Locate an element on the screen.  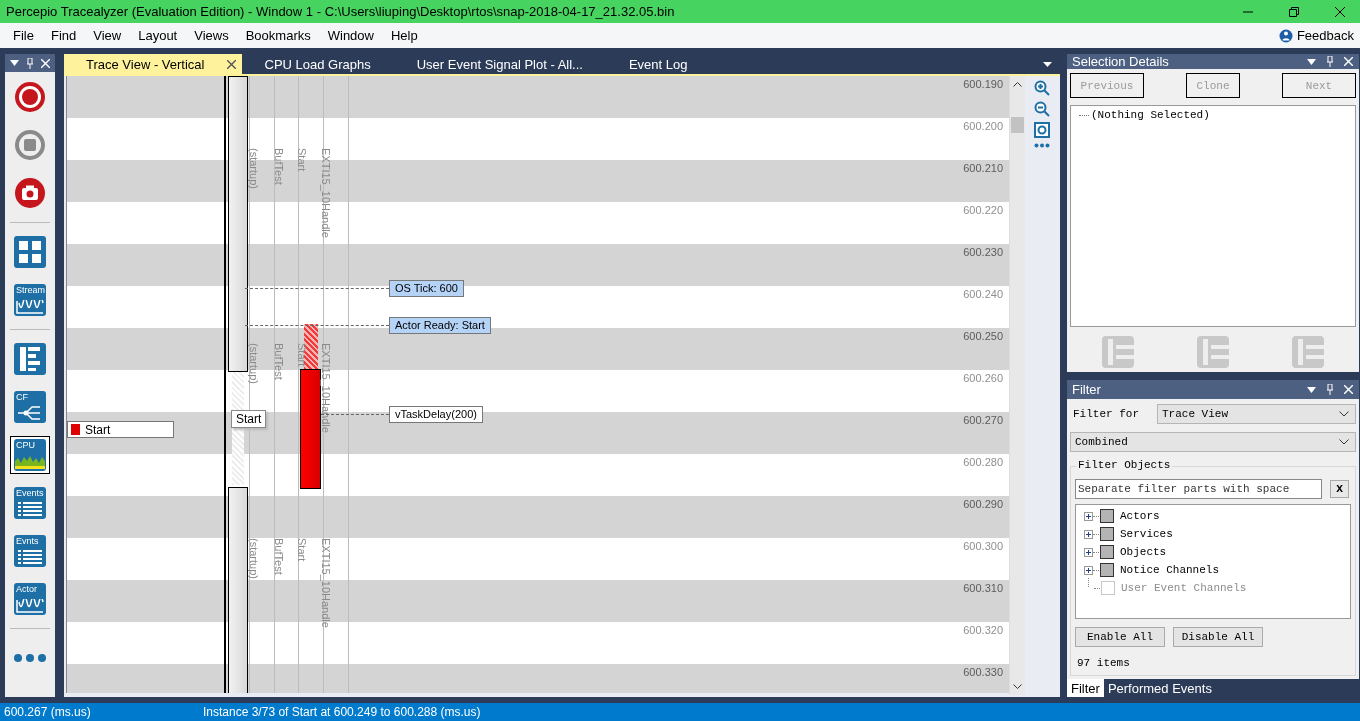
event-label: Actor Ready: Start is located at coordinates (440, 325).